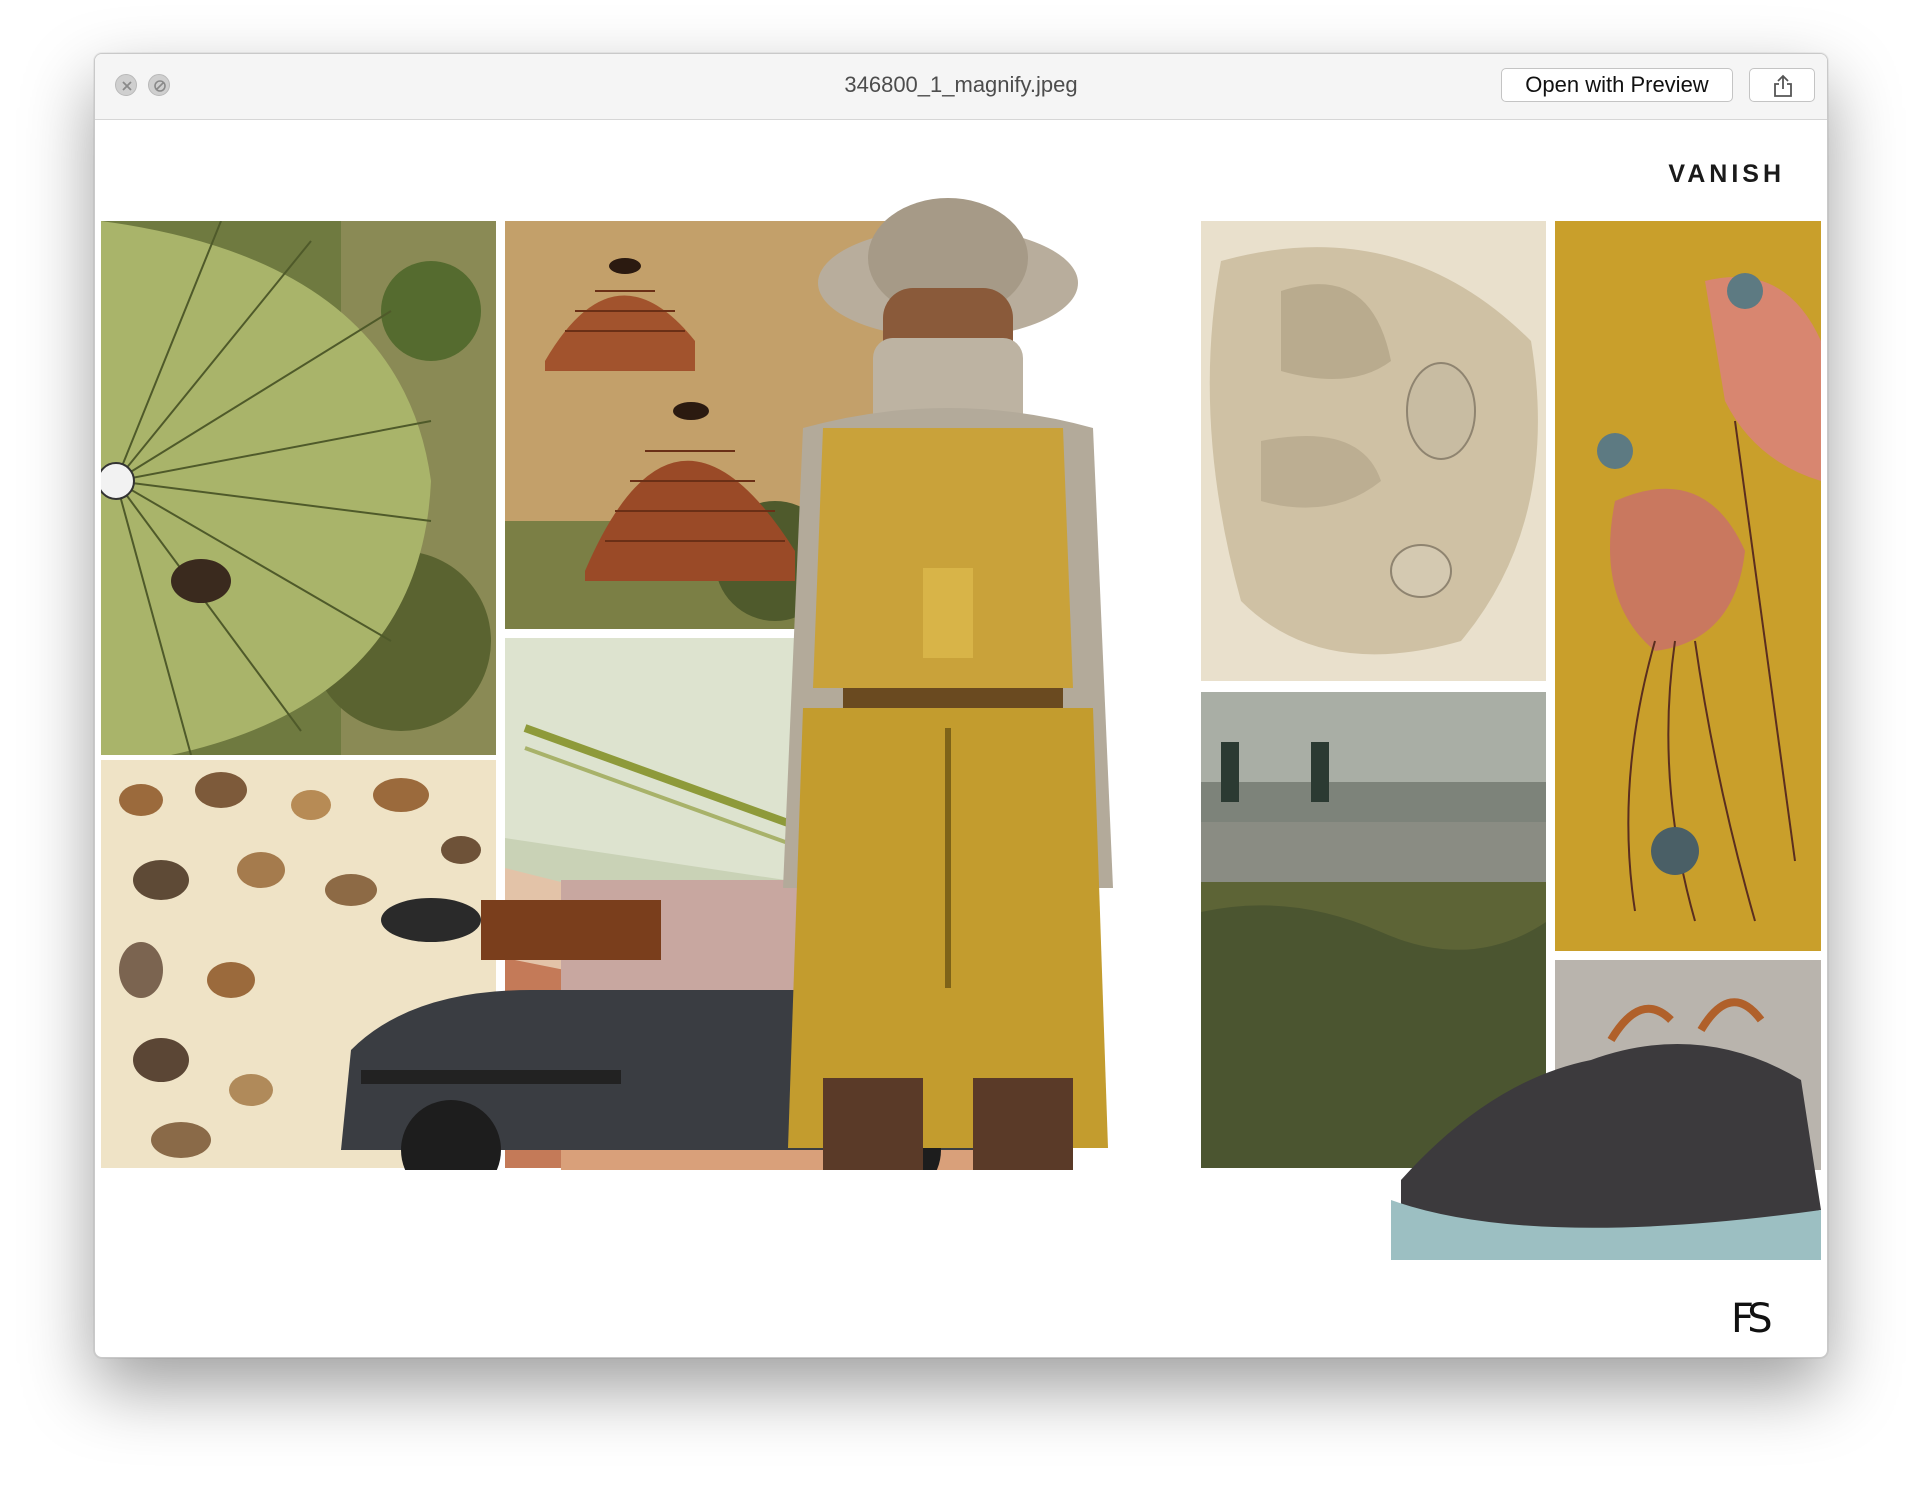  Describe the element at coordinates (1688, 586) in the screenshot. I see `flowers-hands-panel` at that location.